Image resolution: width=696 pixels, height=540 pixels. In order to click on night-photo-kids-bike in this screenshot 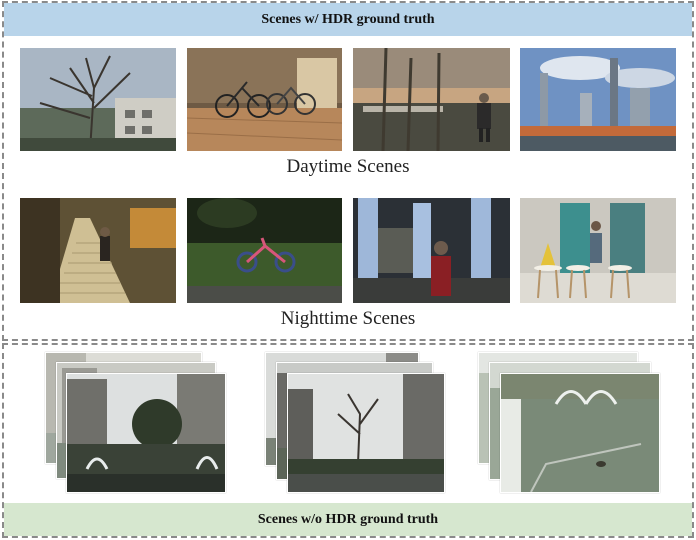, I will do `click(264, 250)`.